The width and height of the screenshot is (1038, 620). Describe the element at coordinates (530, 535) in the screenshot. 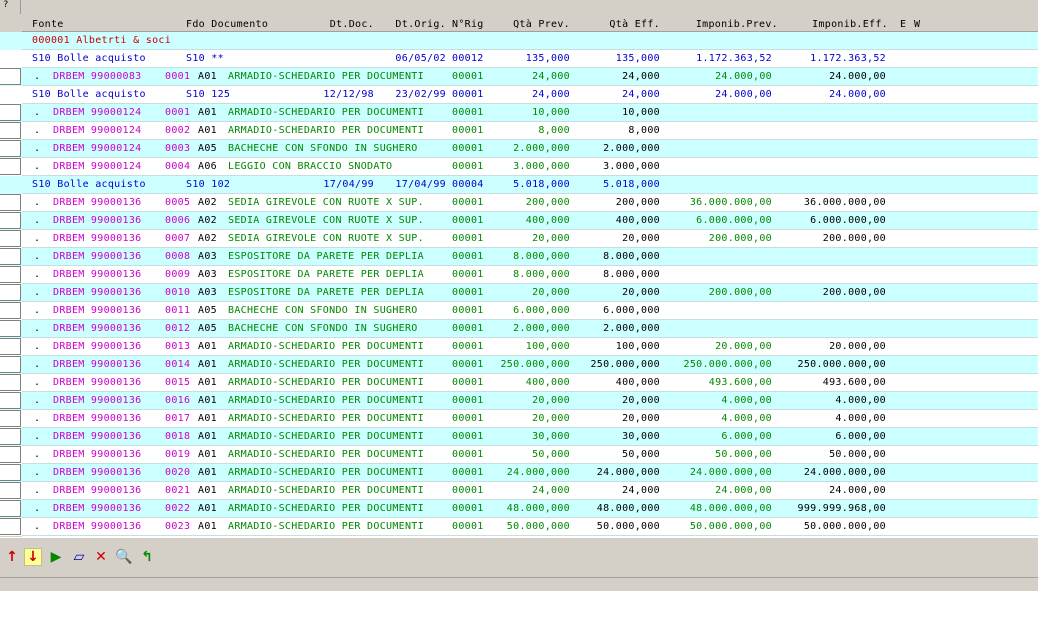

I see `row-divider` at that location.